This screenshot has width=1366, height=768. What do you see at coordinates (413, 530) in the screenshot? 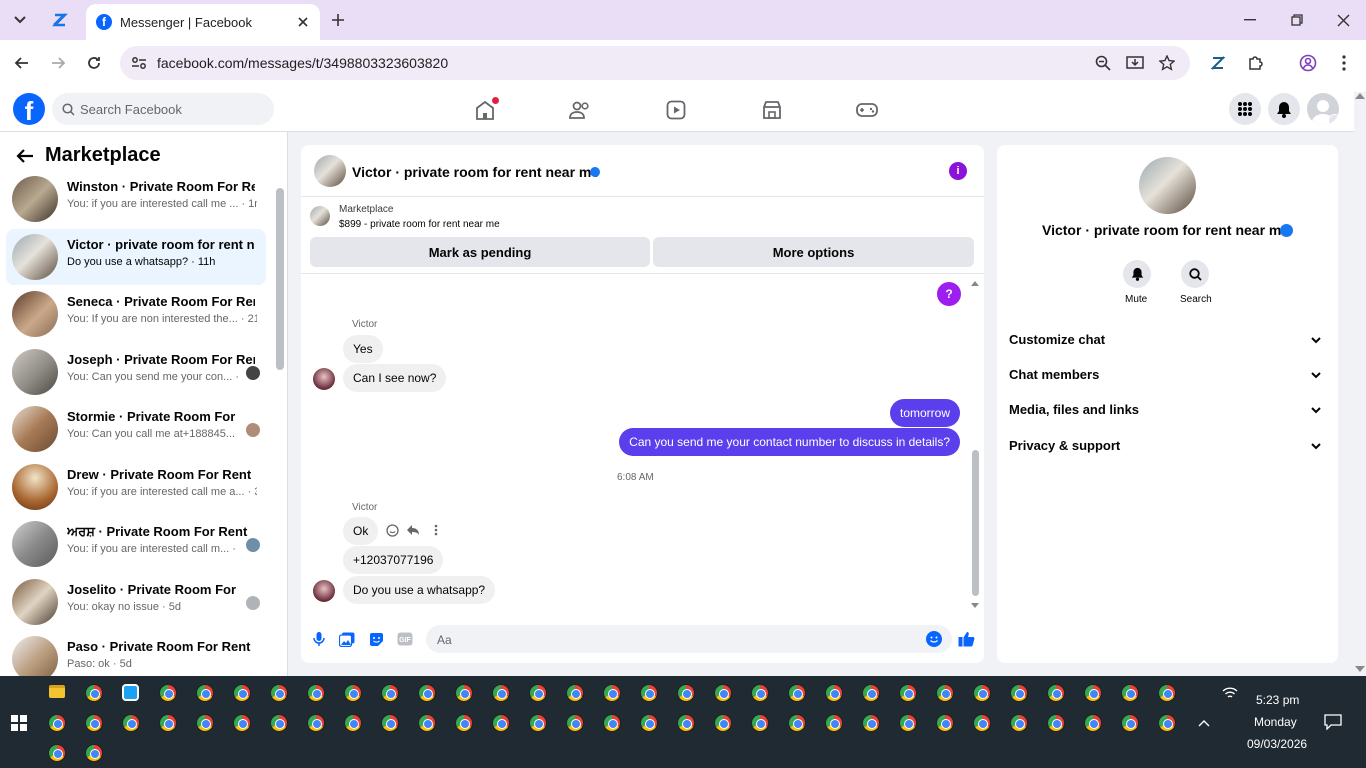
I see `reply-icon` at bounding box center [413, 530].